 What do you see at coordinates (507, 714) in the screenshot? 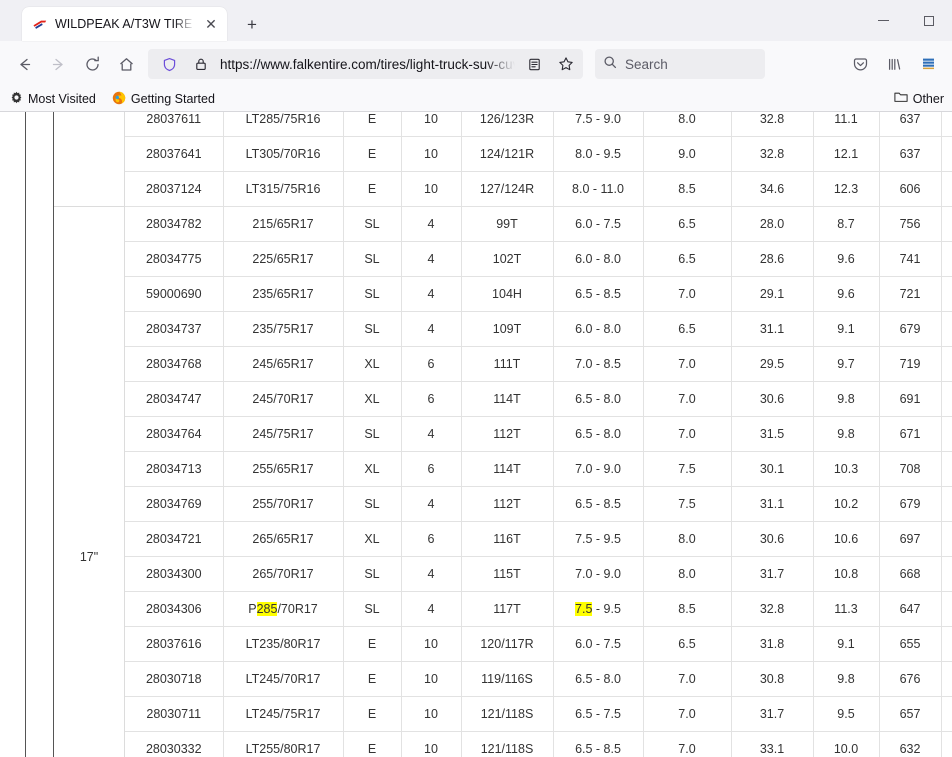
I see `table-cell: 121/118S` at bounding box center [507, 714].